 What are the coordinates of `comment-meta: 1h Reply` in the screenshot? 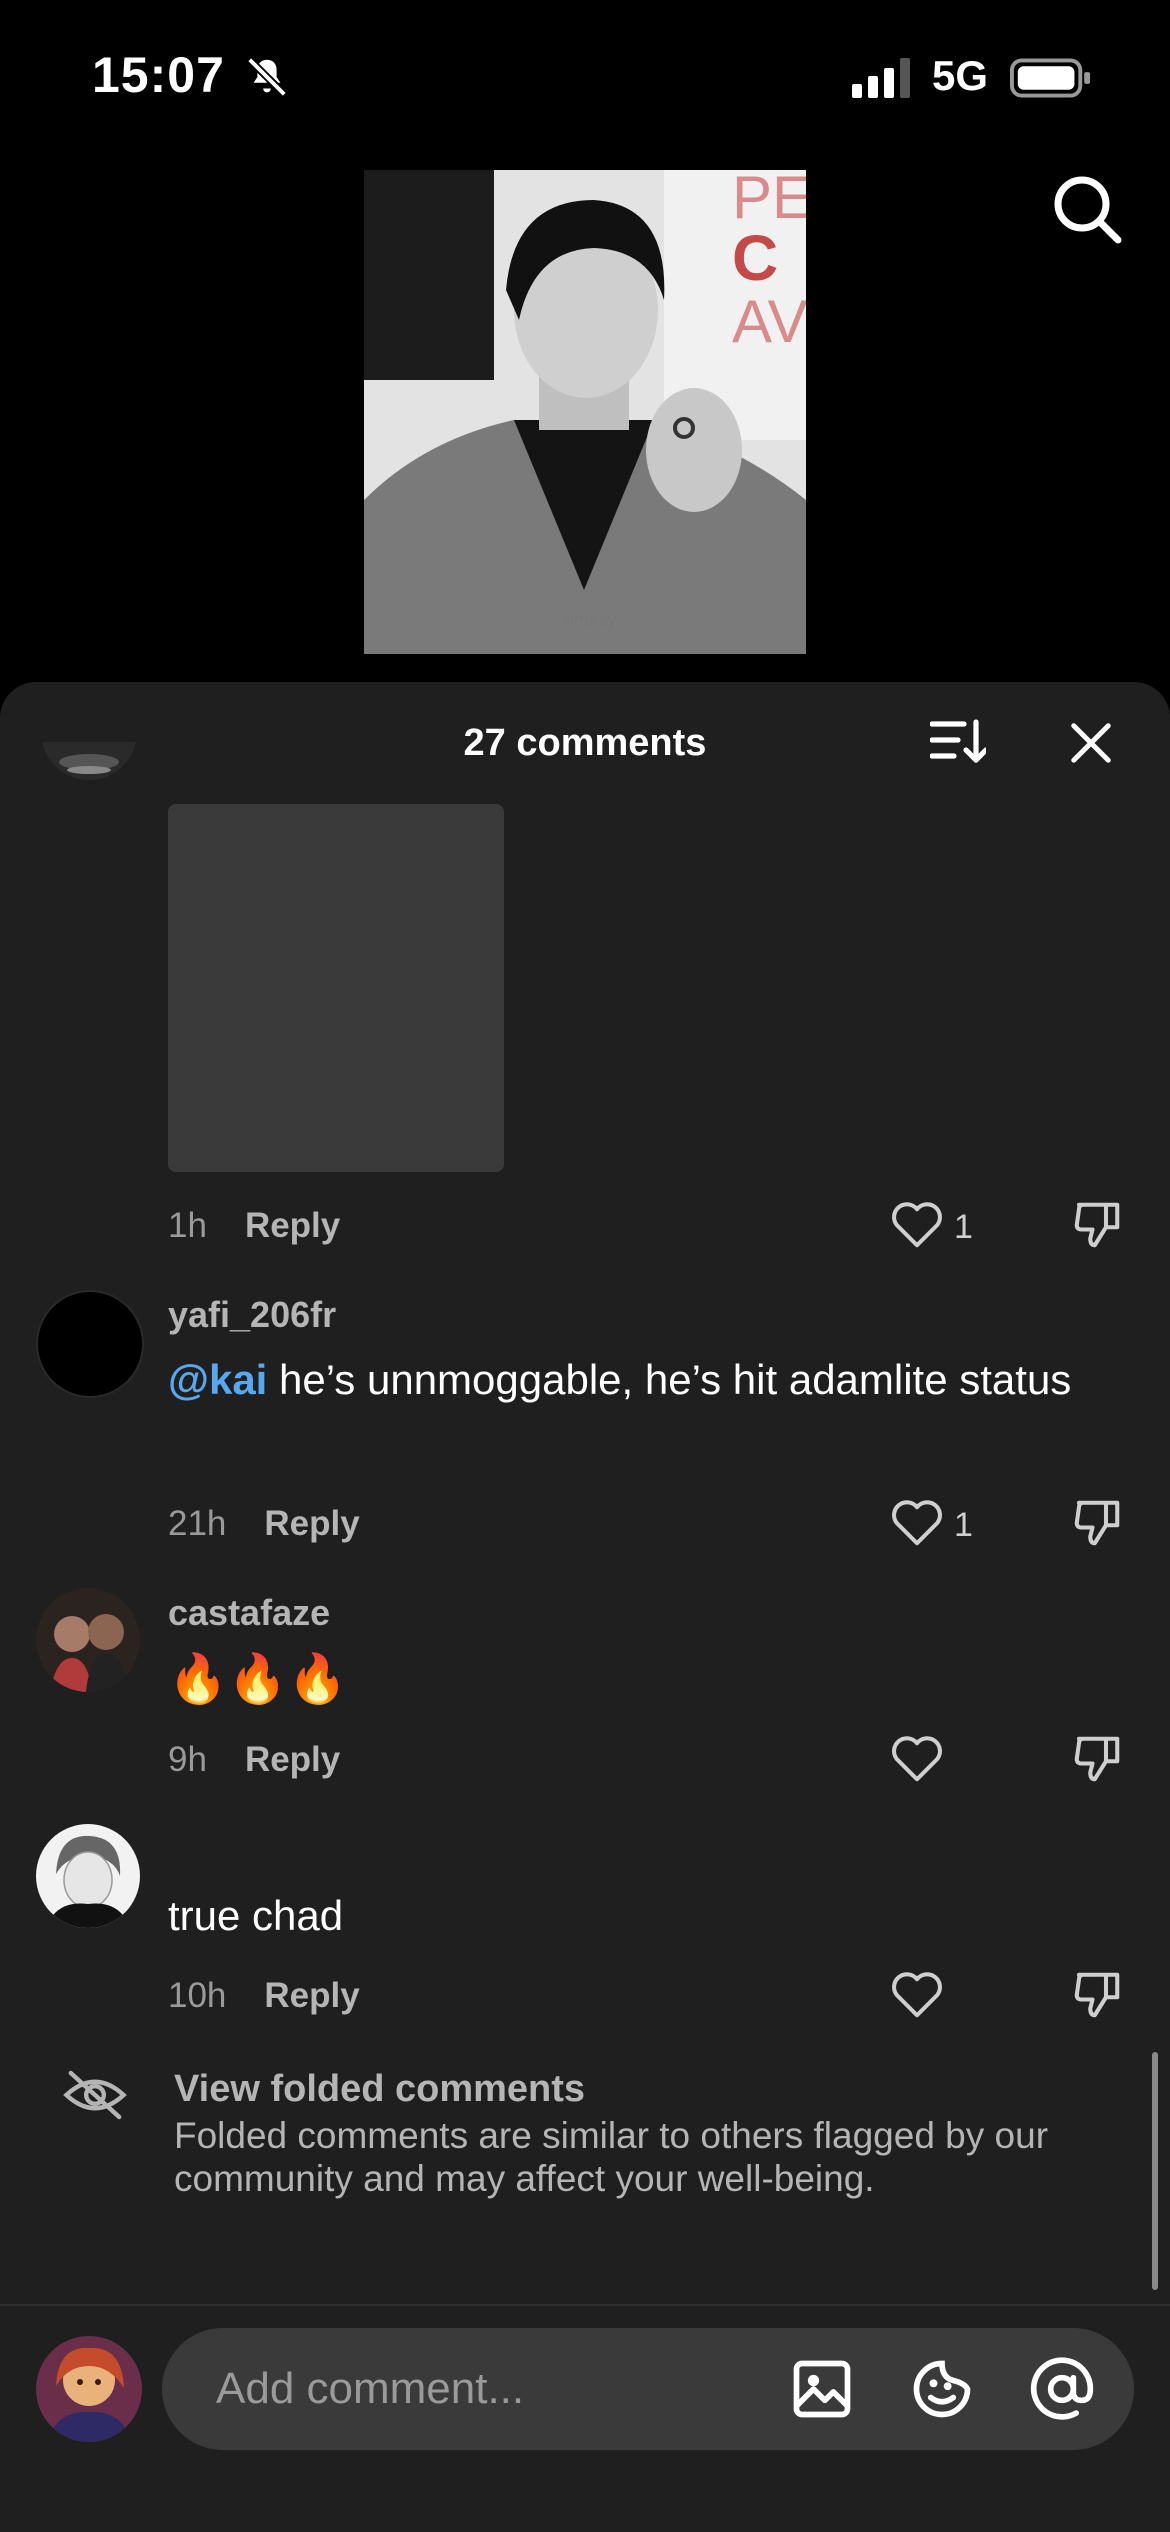 It's located at (254, 1226).